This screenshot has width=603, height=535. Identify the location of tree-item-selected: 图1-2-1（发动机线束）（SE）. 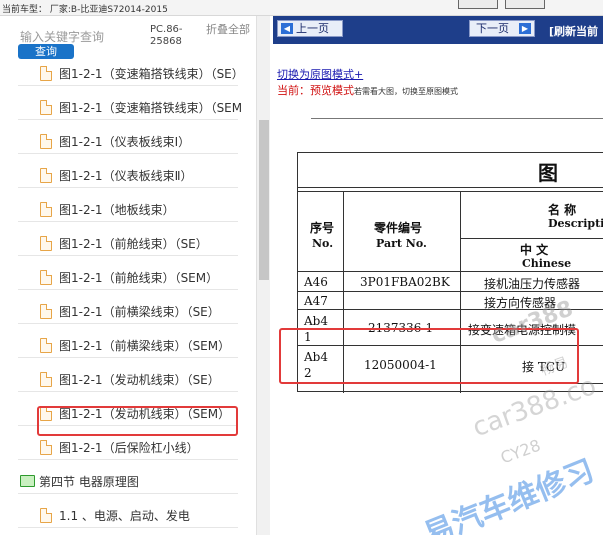
(128, 379).